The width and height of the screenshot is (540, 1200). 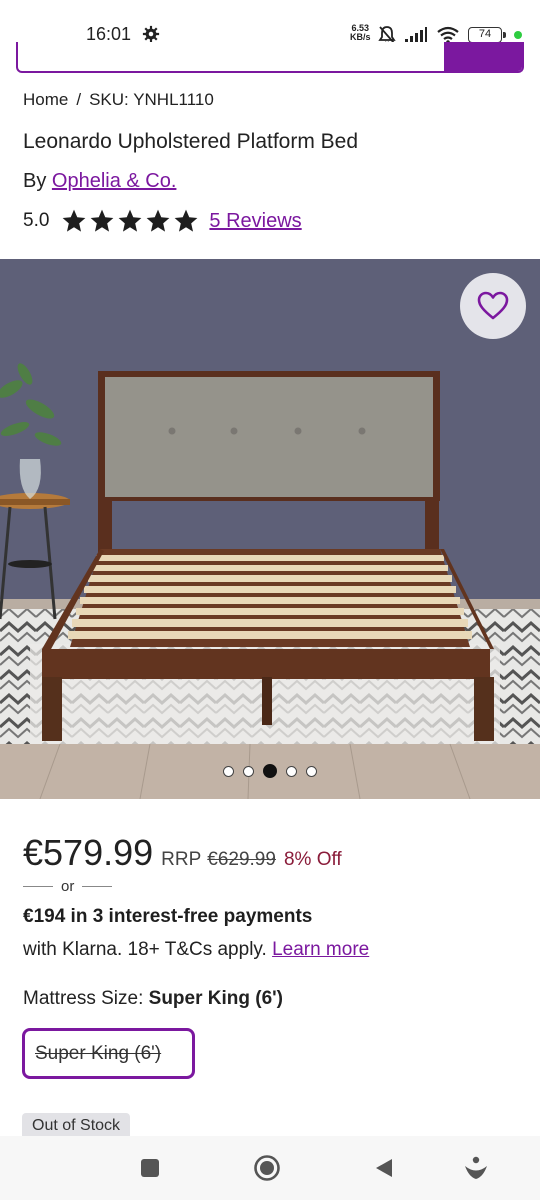 What do you see at coordinates (216, 998) in the screenshot?
I see `selected-size: Super King (6')` at bounding box center [216, 998].